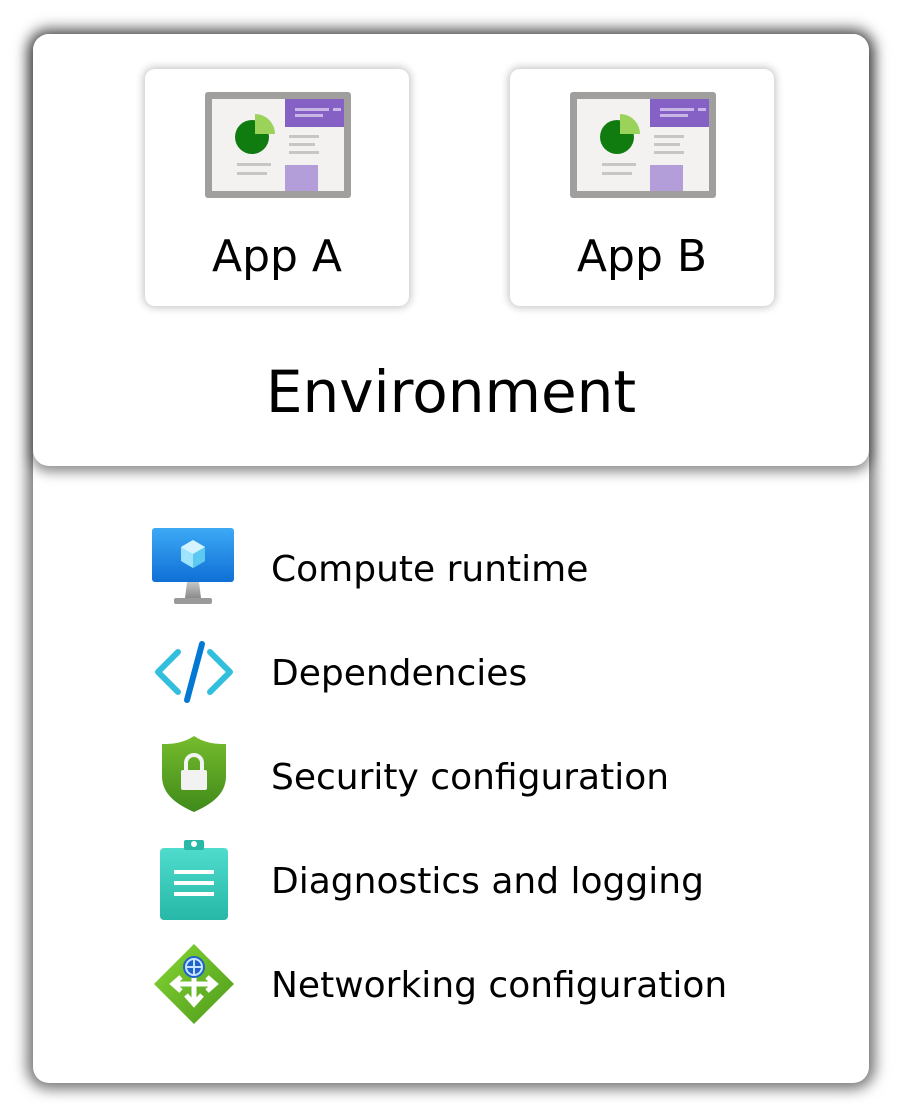 This screenshot has width=902, height=1118. Describe the element at coordinates (194, 880) in the screenshot. I see `clipboard-icon` at that location.